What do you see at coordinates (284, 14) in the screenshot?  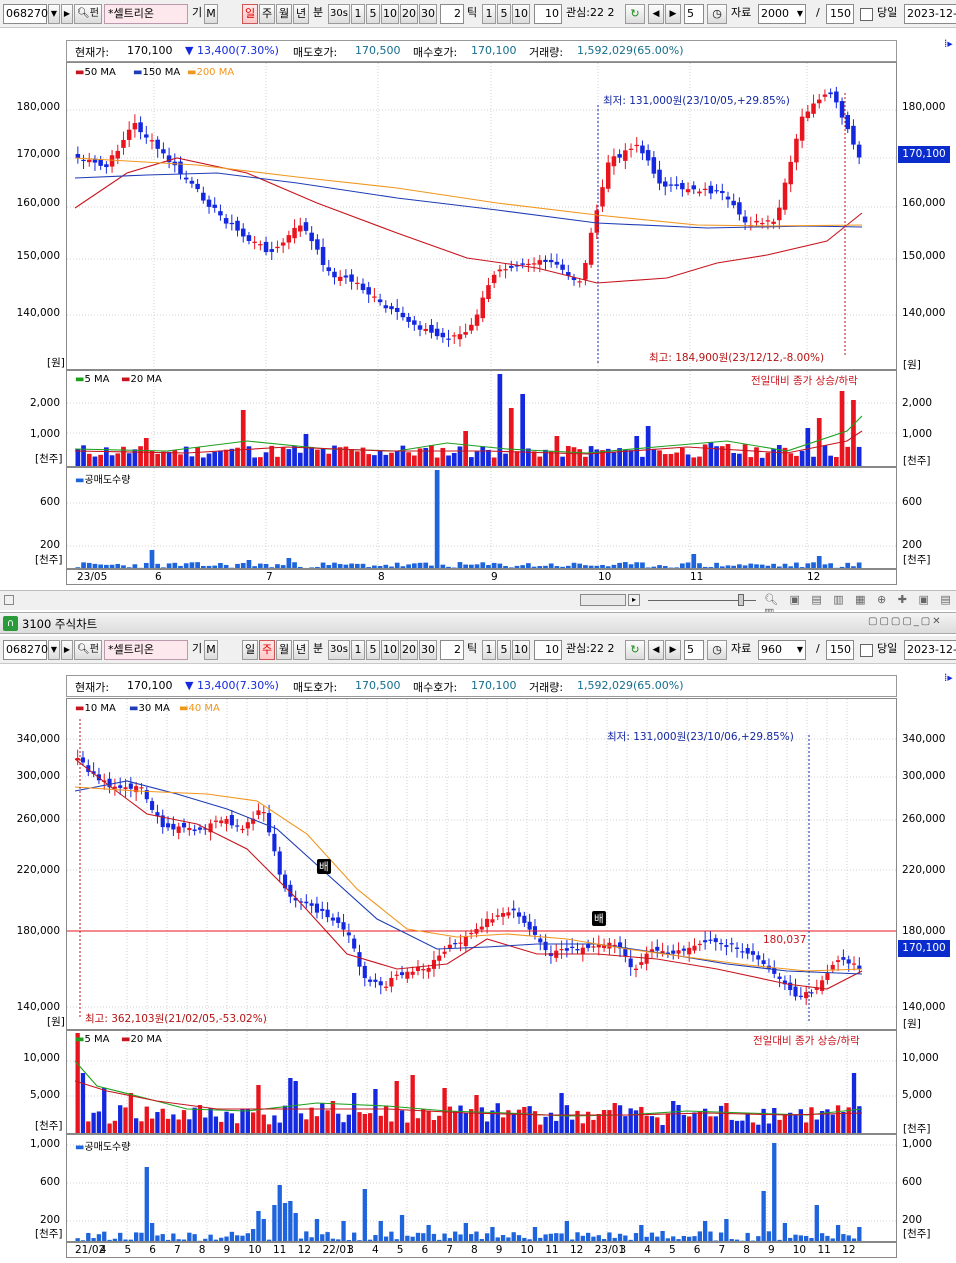 I see `period-month: 월` at bounding box center [284, 14].